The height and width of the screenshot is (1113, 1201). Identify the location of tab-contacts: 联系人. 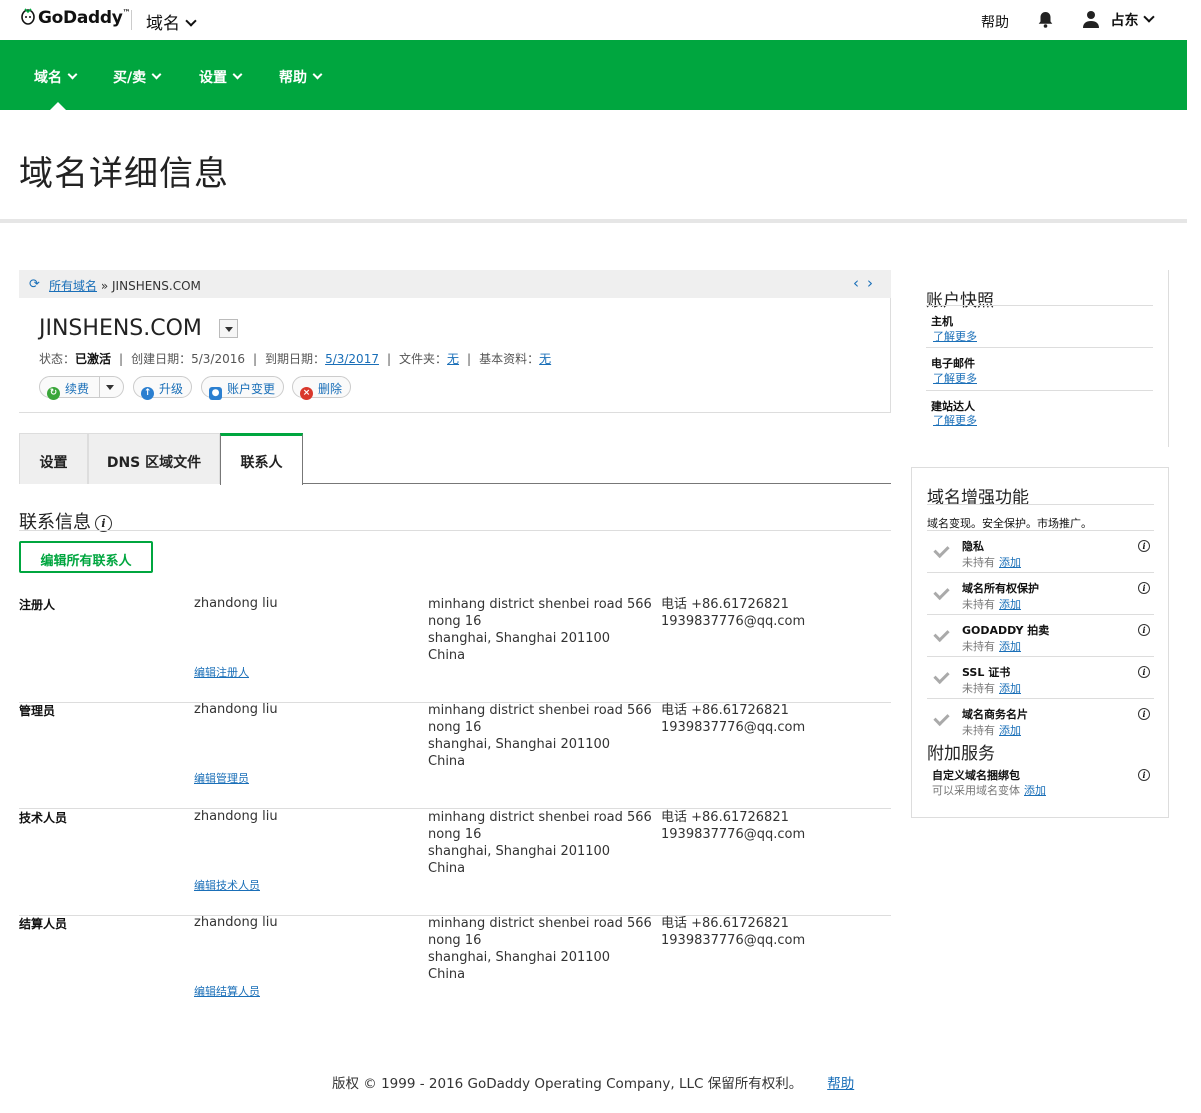
(261, 459).